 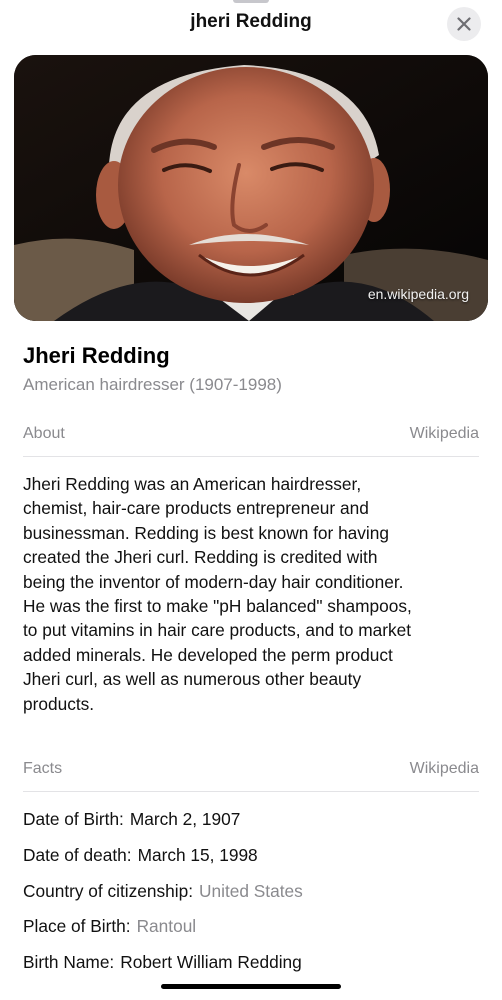 I want to click on facts-source-link: Wikipedia, so click(x=444, y=769).